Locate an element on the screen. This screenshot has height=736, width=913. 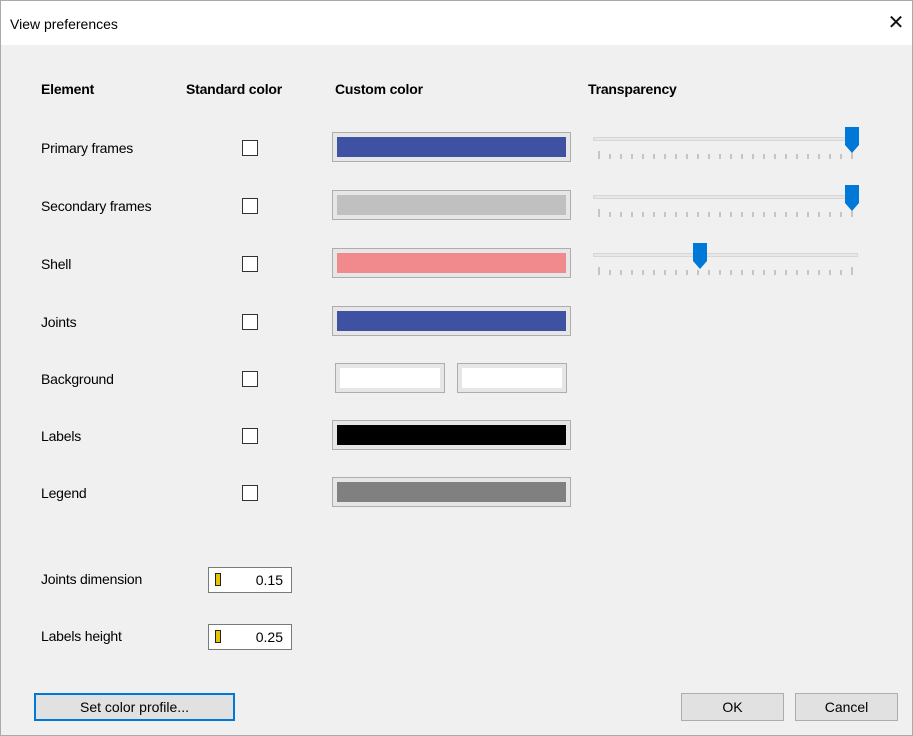
ok-button: OK is located at coordinates (732, 707).